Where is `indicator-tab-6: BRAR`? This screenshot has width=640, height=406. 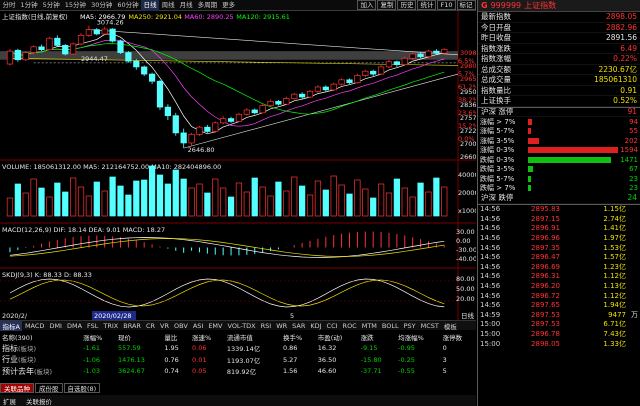
indicator-tab-6: BRAR is located at coordinates (132, 326).